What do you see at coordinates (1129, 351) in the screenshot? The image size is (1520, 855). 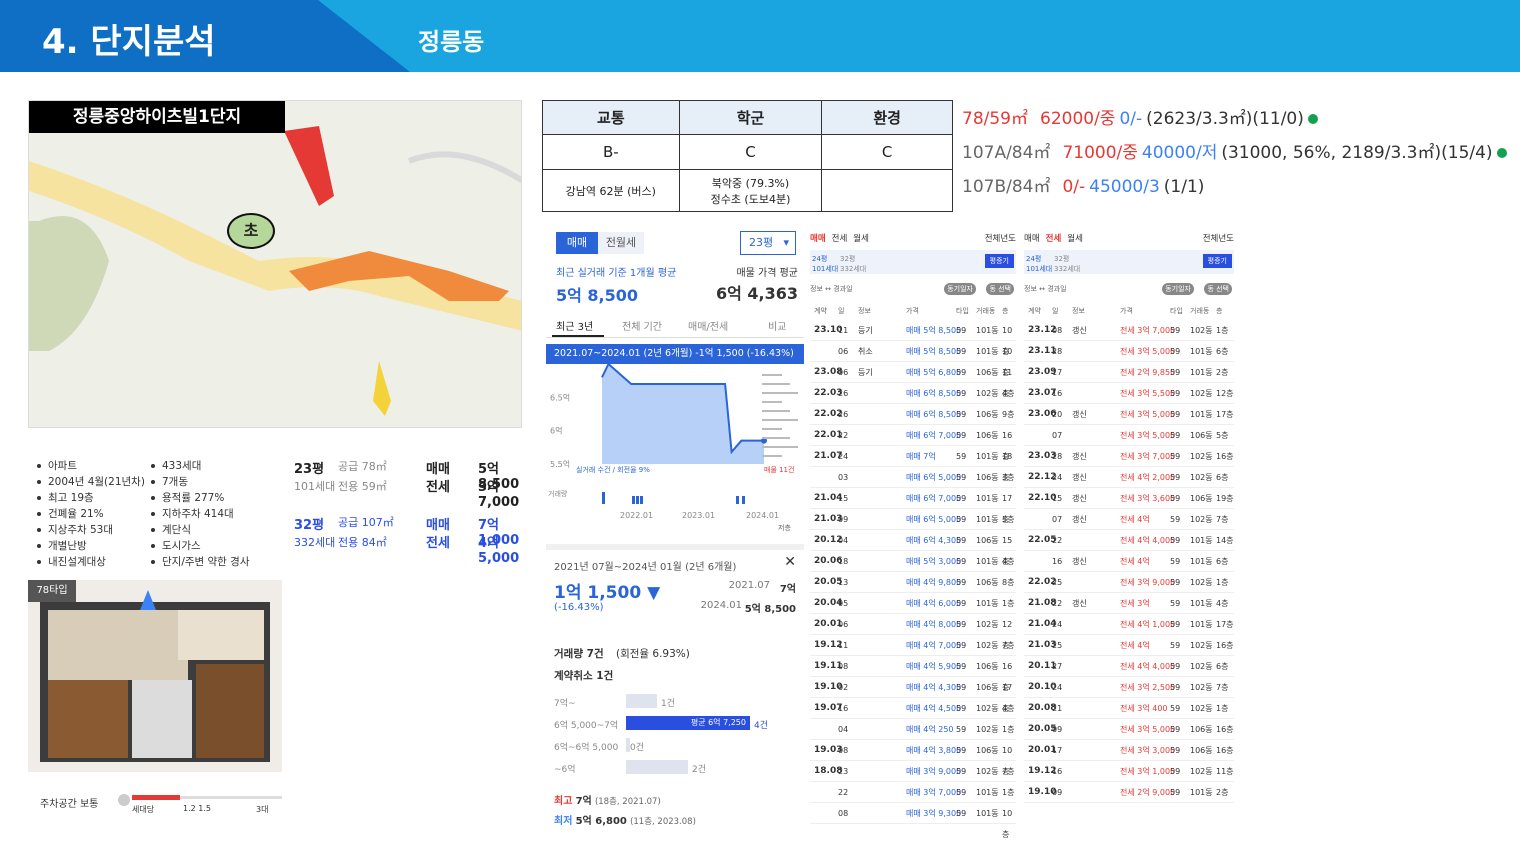 I see `table-row: 23.11 28 전세 3억 5,000 59 101동 6층` at bounding box center [1129, 351].